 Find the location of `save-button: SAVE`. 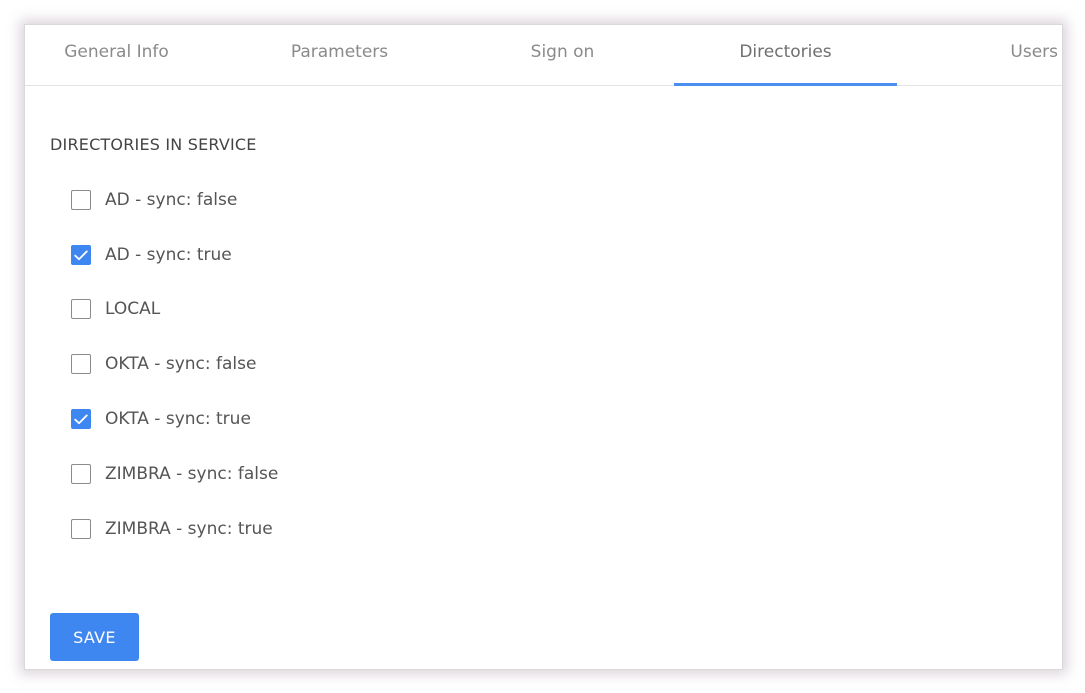

save-button: SAVE is located at coordinates (94, 637).